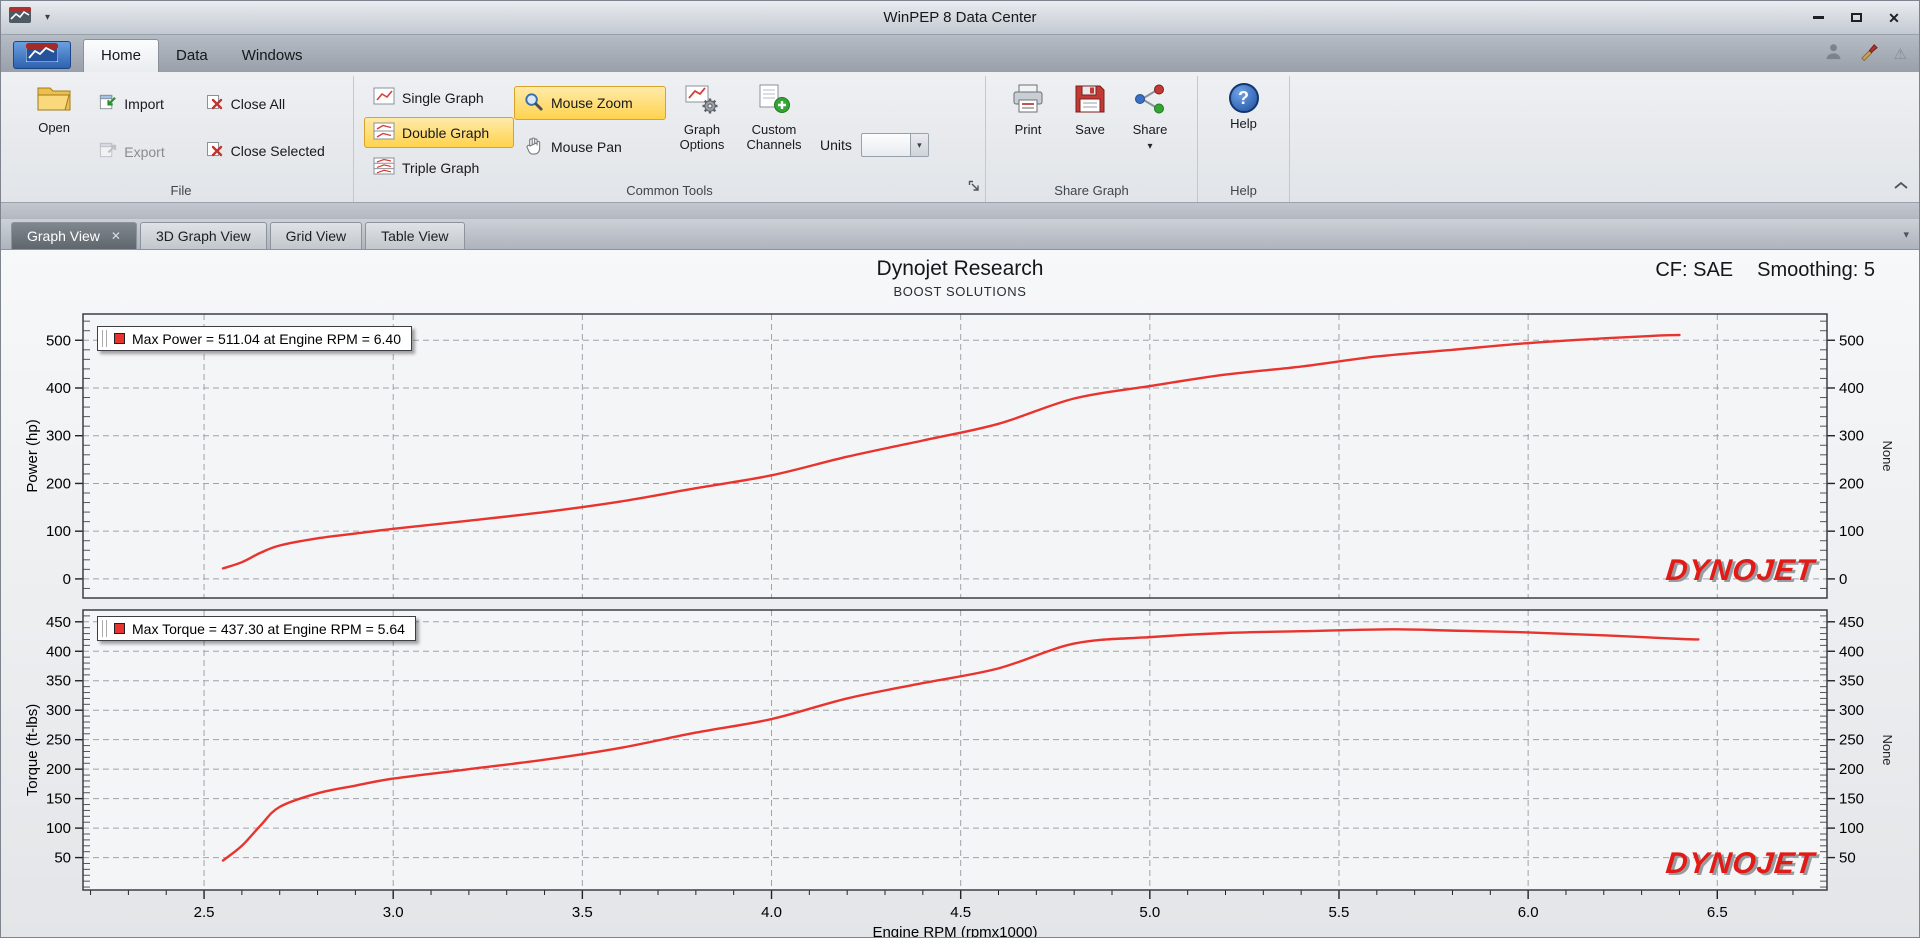 The width and height of the screenshot is (1920, 938). Describe the element at coordinates (1901, 186) in the screenshot. I see `collapse-ribbon-icon` at that location.